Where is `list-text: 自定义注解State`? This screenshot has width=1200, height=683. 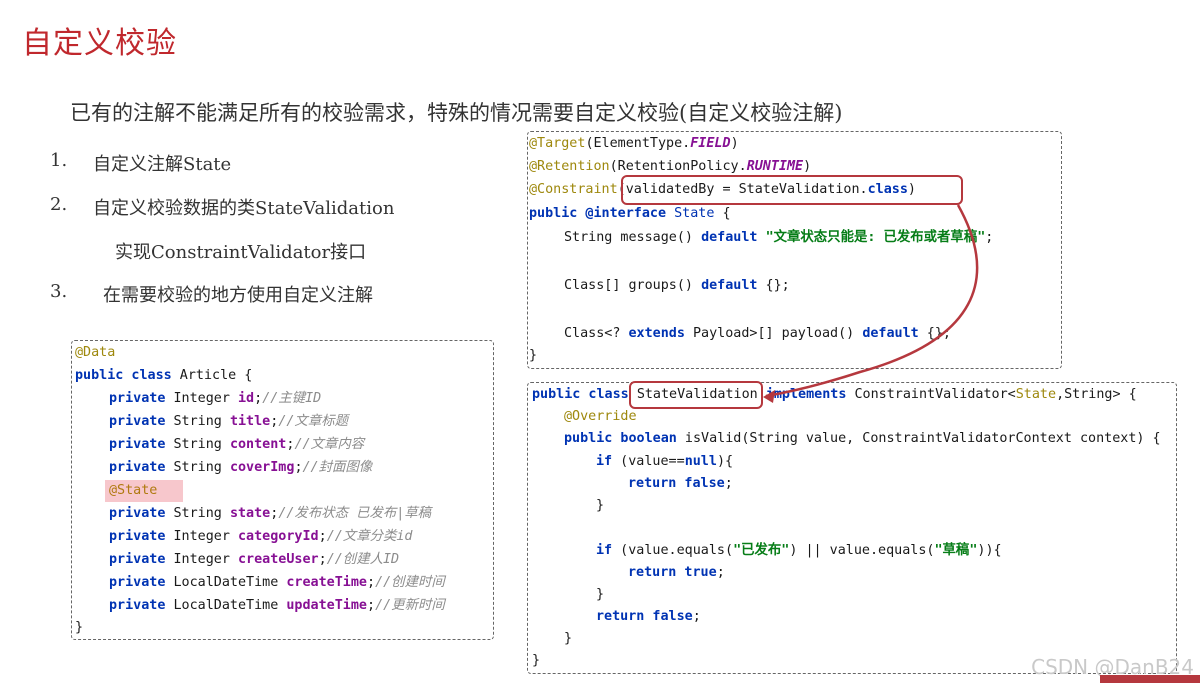
list-text: 自定义注解State is located at coordinates (162, 164).